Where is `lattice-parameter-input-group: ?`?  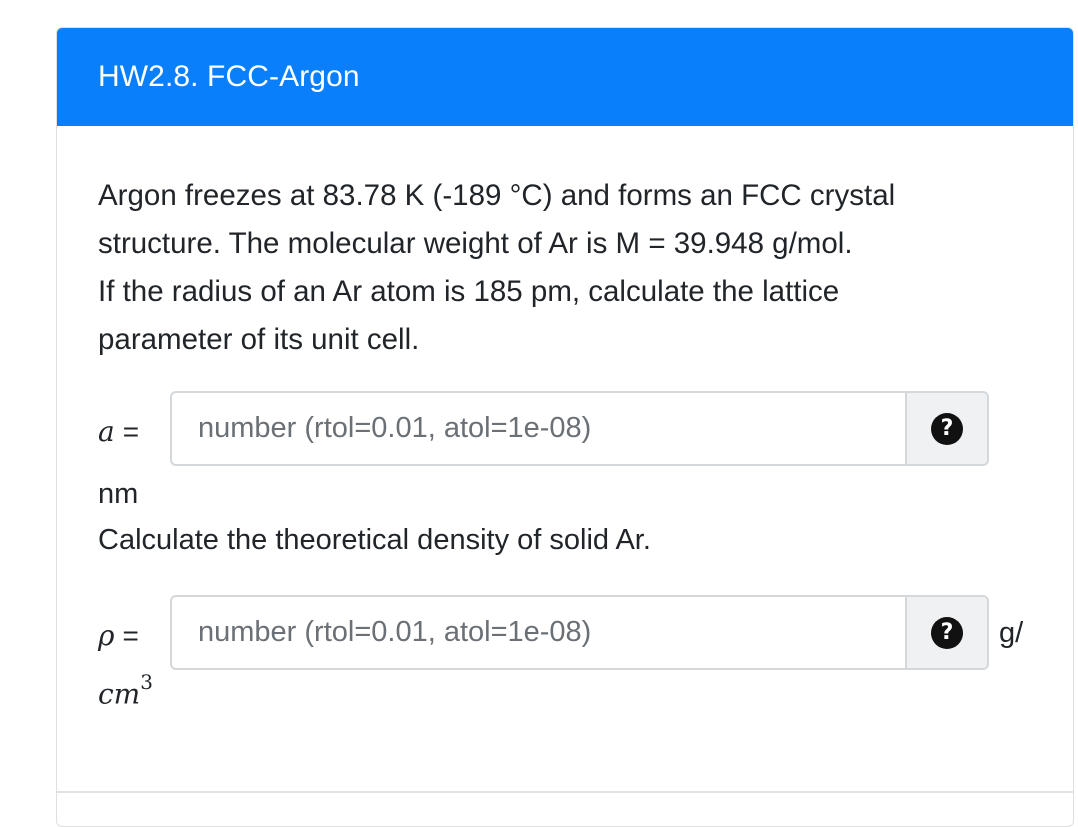 lattice-parameter-input-group: ? is located at coordinates (579, 428).